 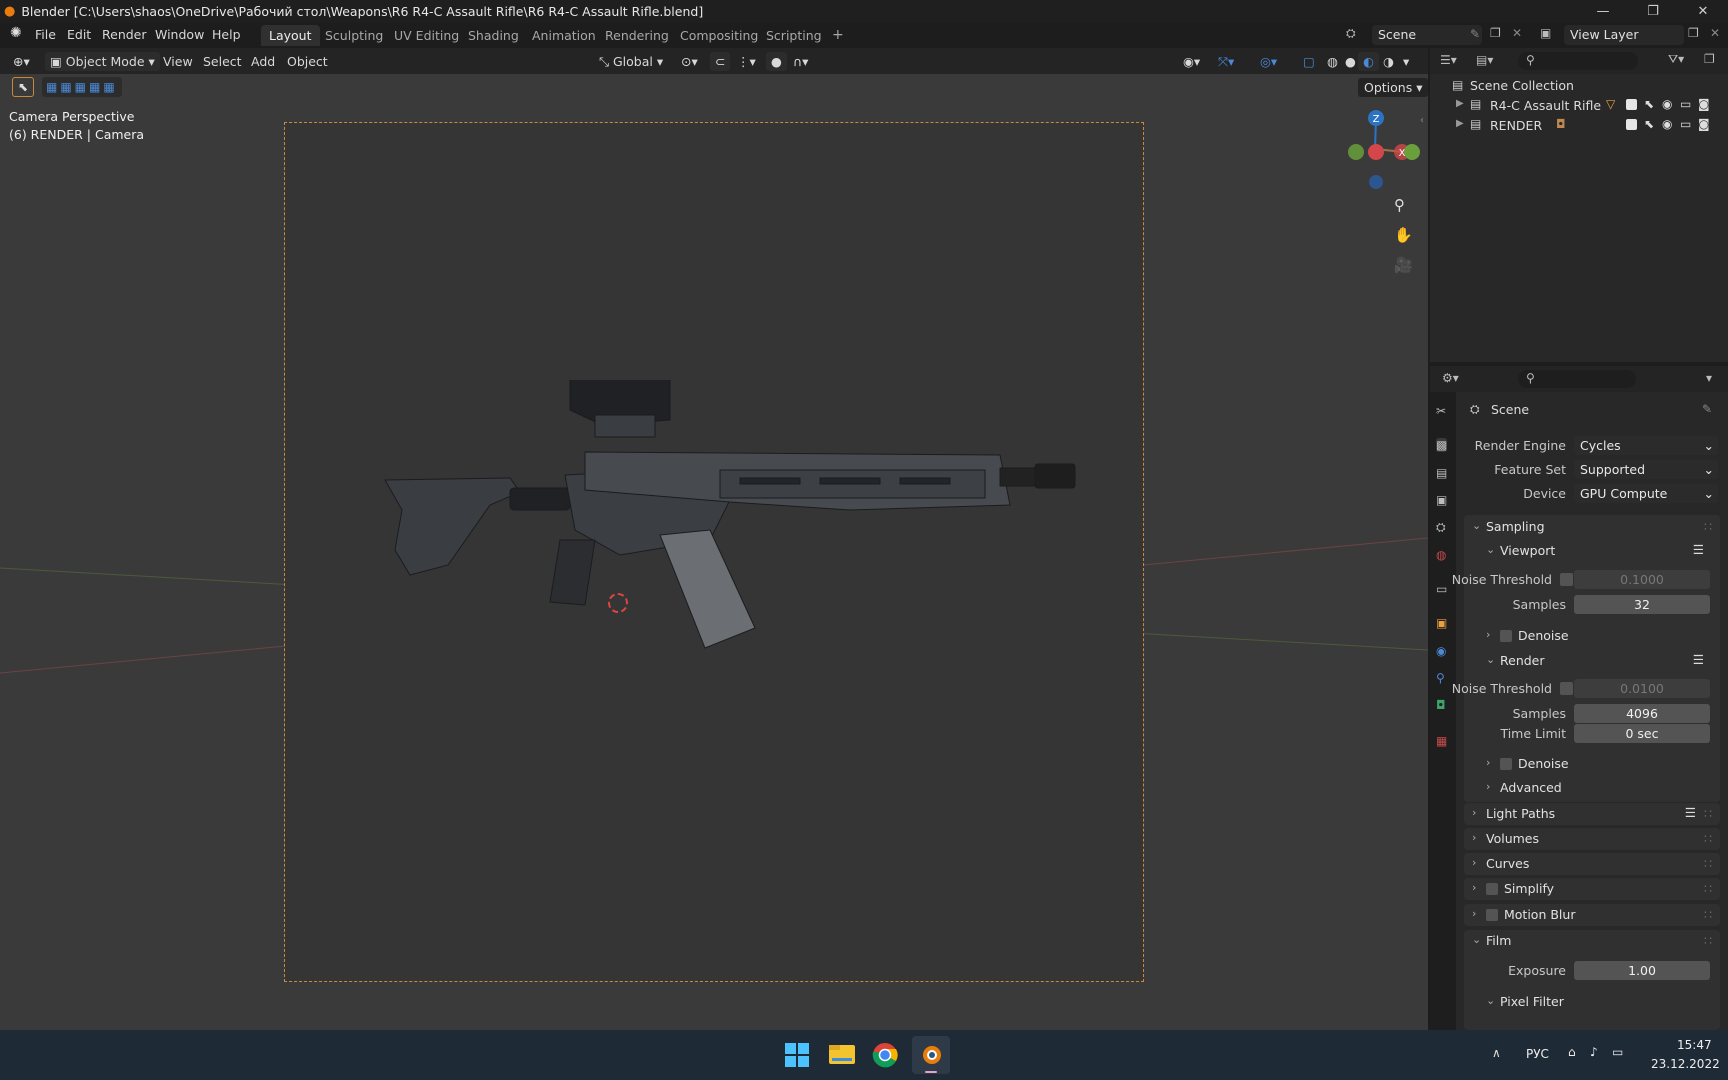 What do you see at coordinates (1642, 579) in the screenshot?
I see `viewport-noise-threshold-field: 0.1000` at bounding box center [1642, 579].